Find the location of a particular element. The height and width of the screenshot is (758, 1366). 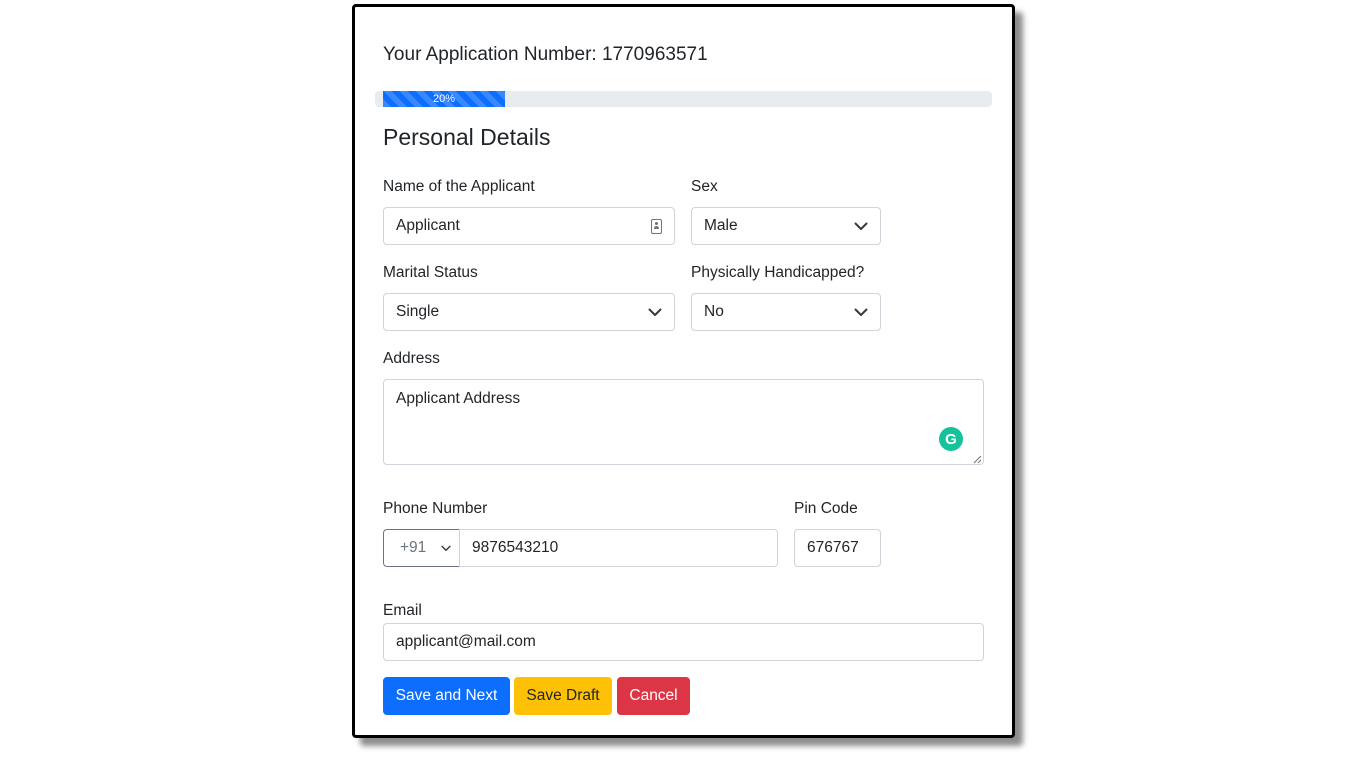

sex-label: Sex is located at coordinates (704, 186).